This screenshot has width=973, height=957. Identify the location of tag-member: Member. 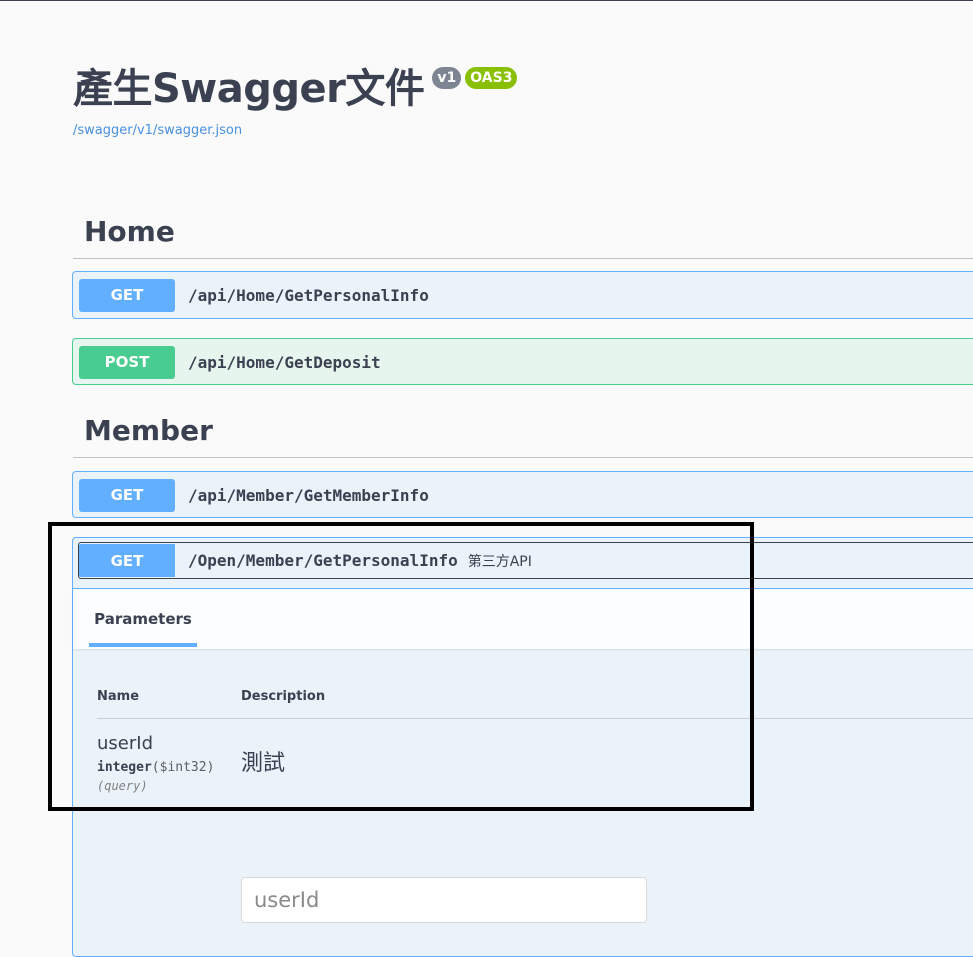
(523, 436).